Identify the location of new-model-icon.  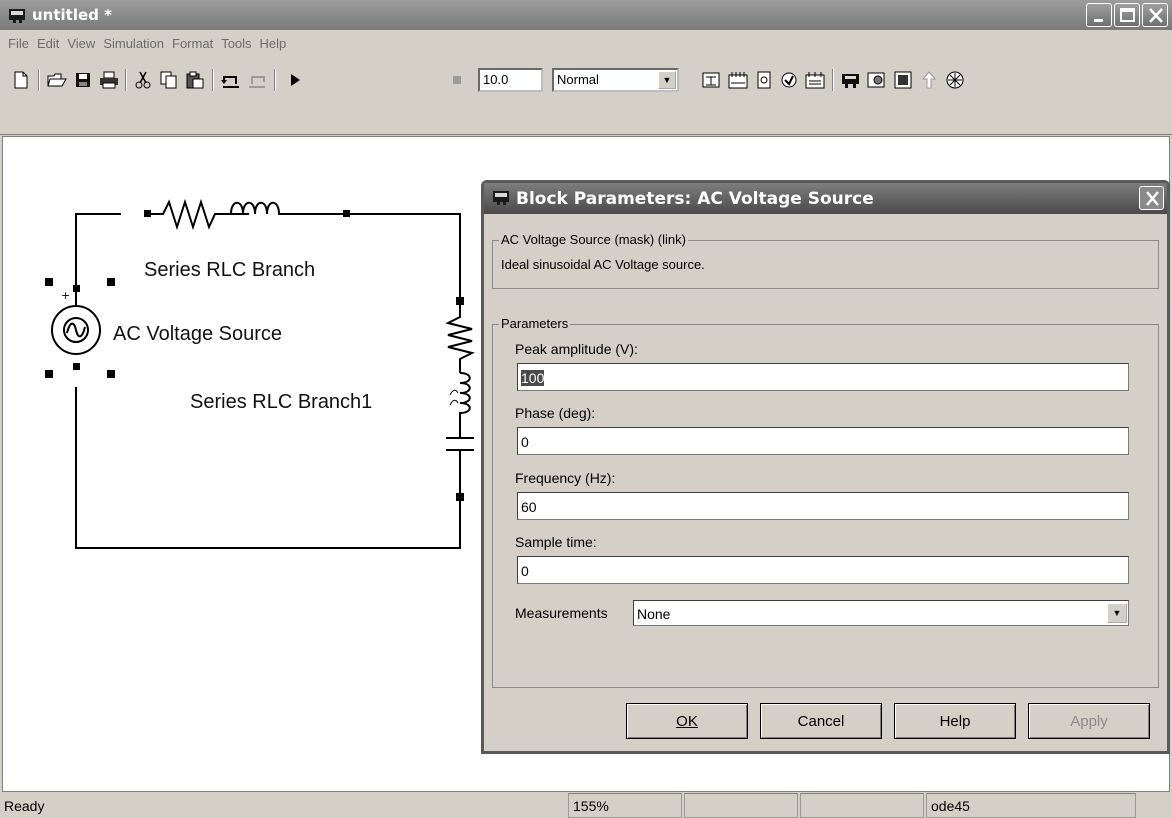
(21, 80).